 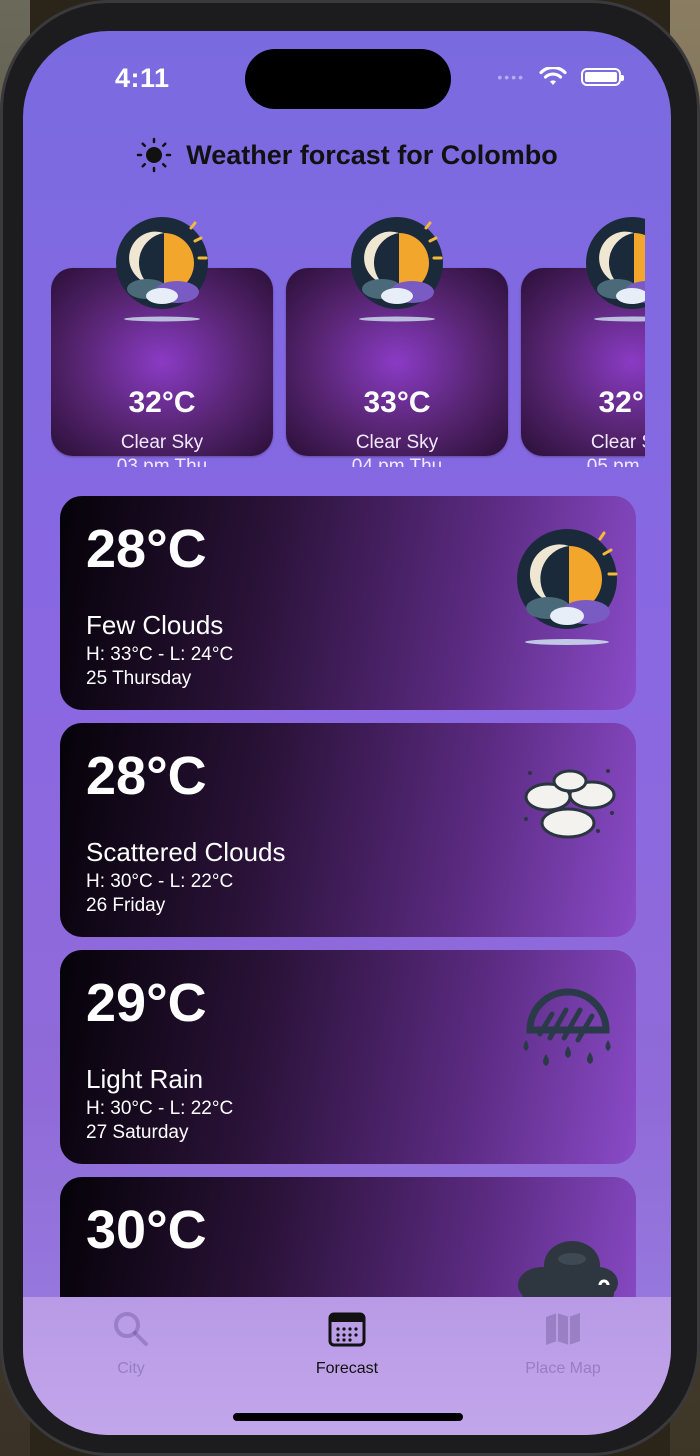 What do you see at coordinates (563, 1329) in the screenshot?
I see `map-icon` at bounding box center [563, 1329].